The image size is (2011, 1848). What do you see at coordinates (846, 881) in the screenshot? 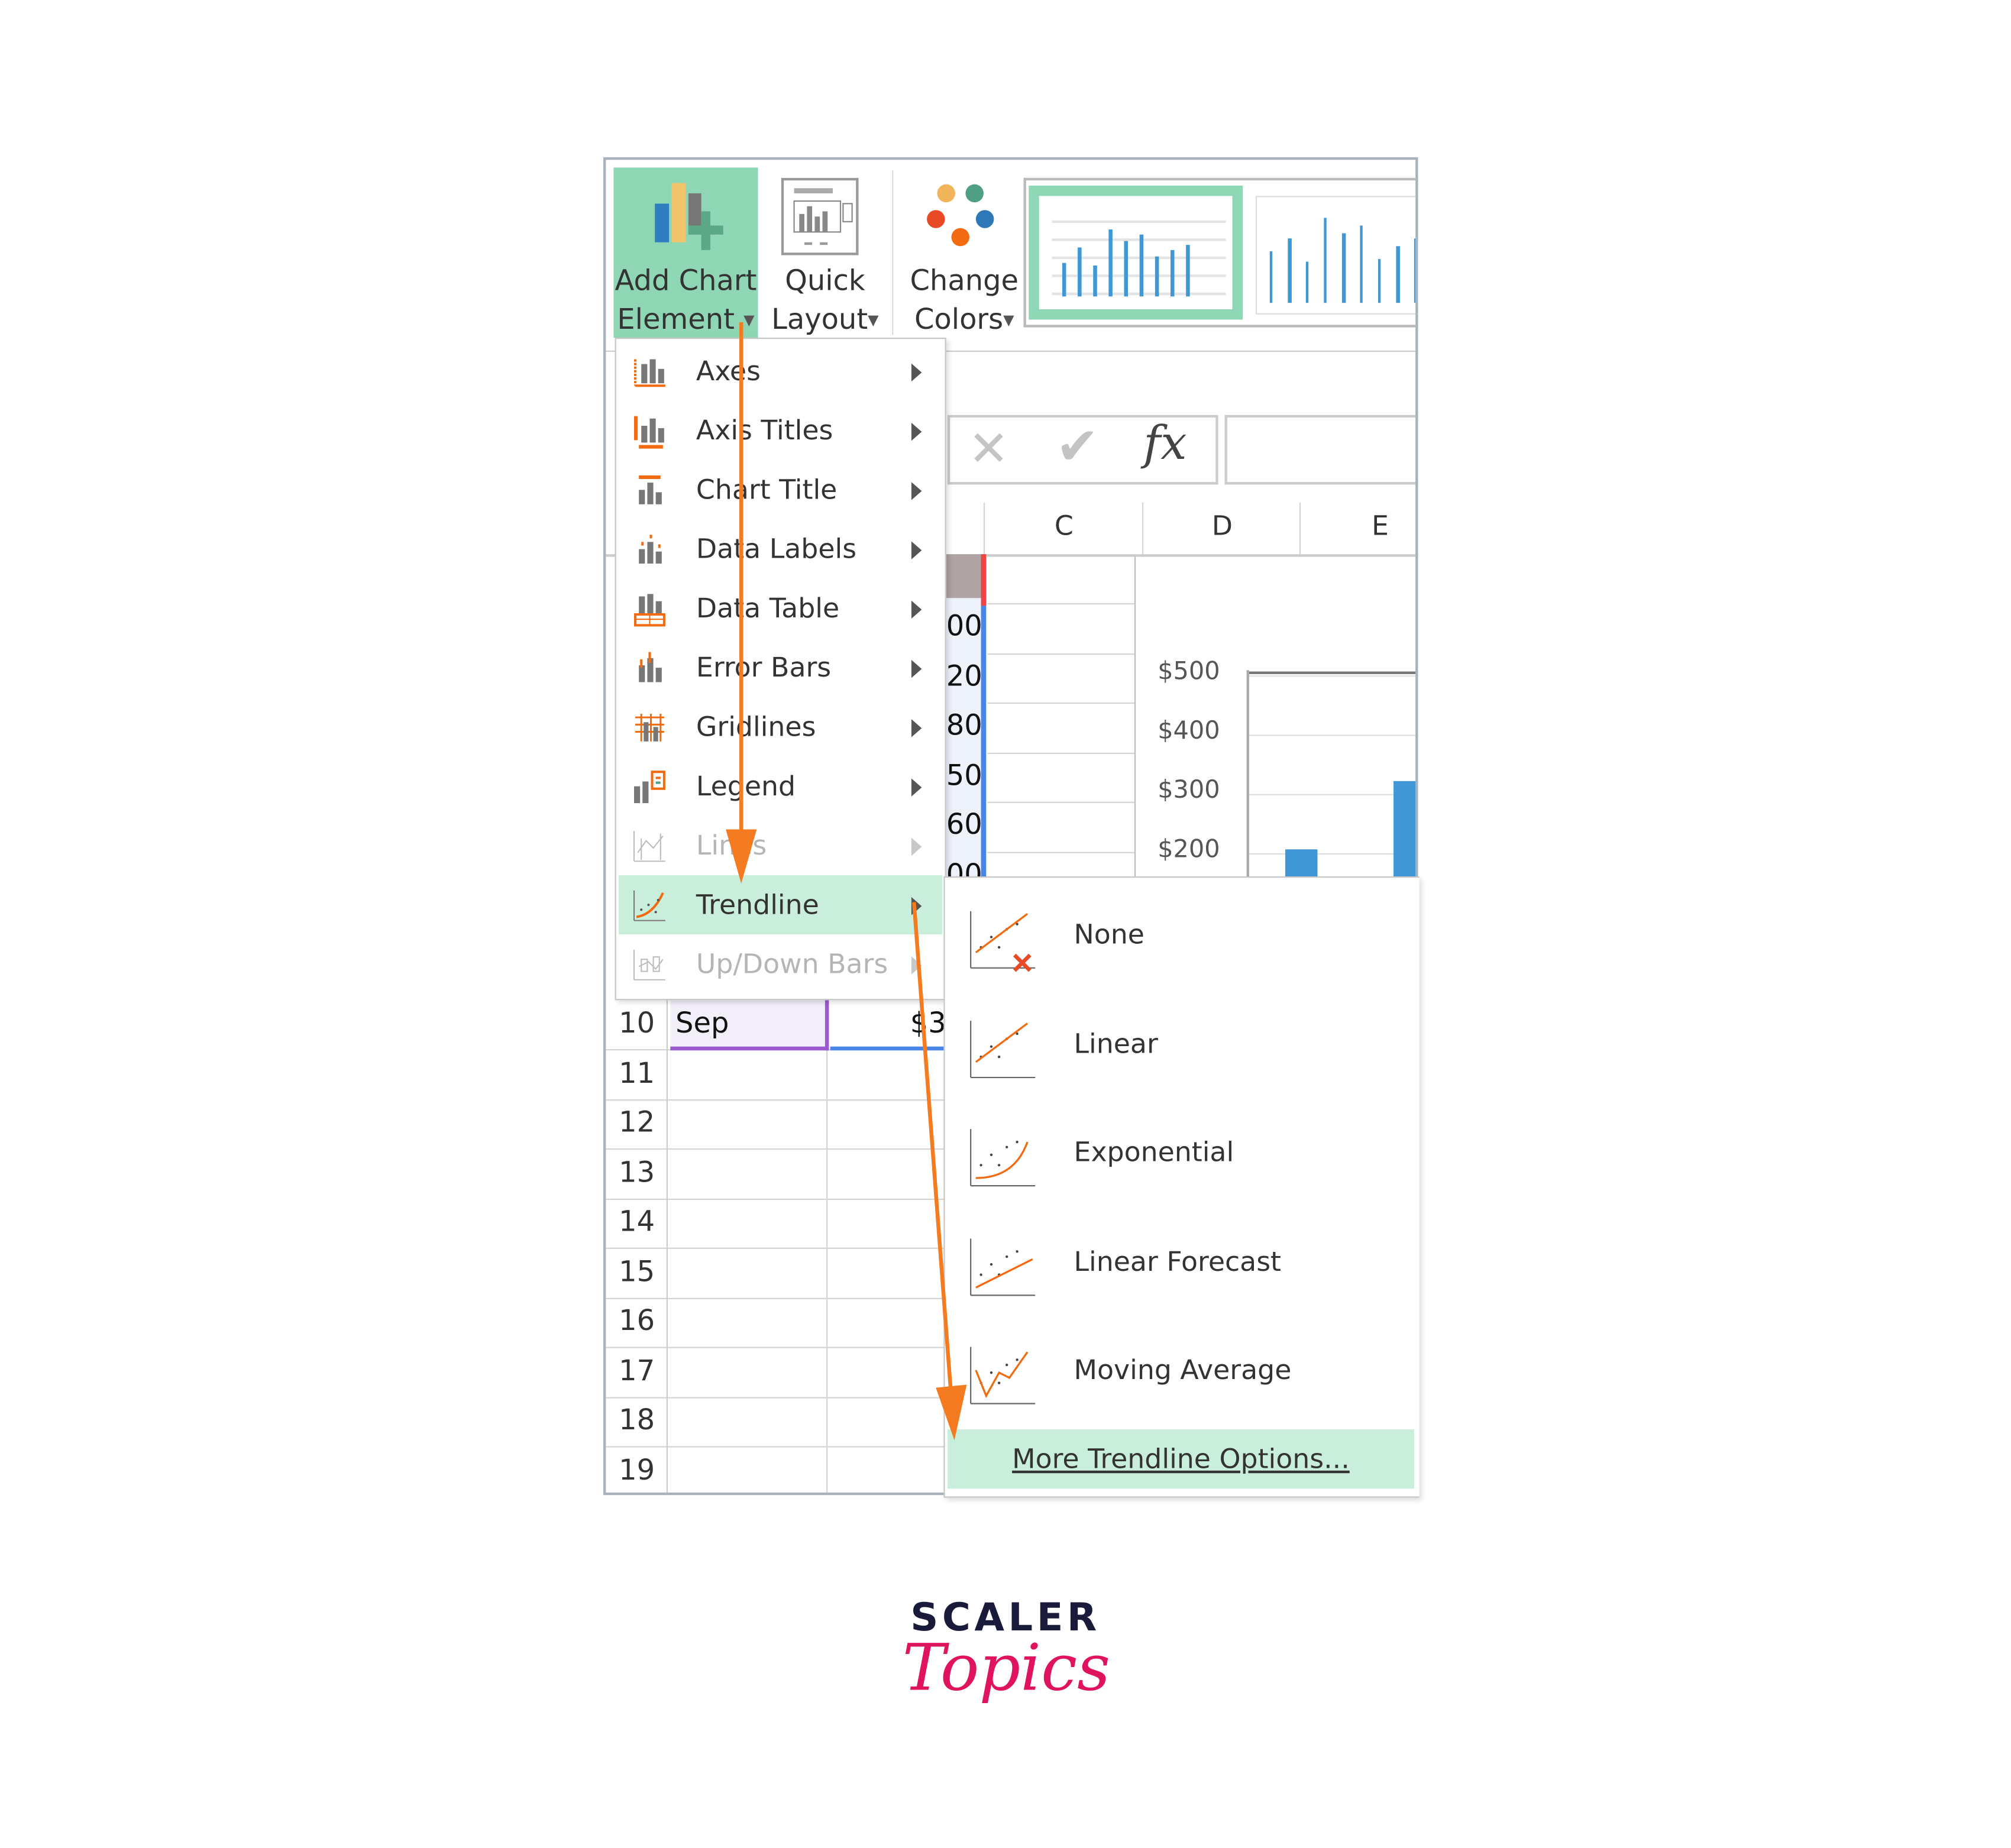
I see `annotation-arrows` at bounding box center [846, 881].